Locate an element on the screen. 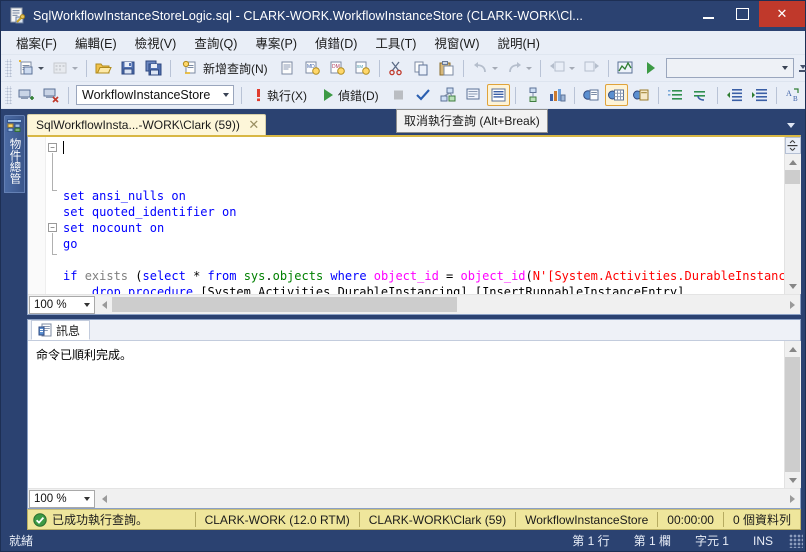  new-query-icon is located at coordinates (26, 68).